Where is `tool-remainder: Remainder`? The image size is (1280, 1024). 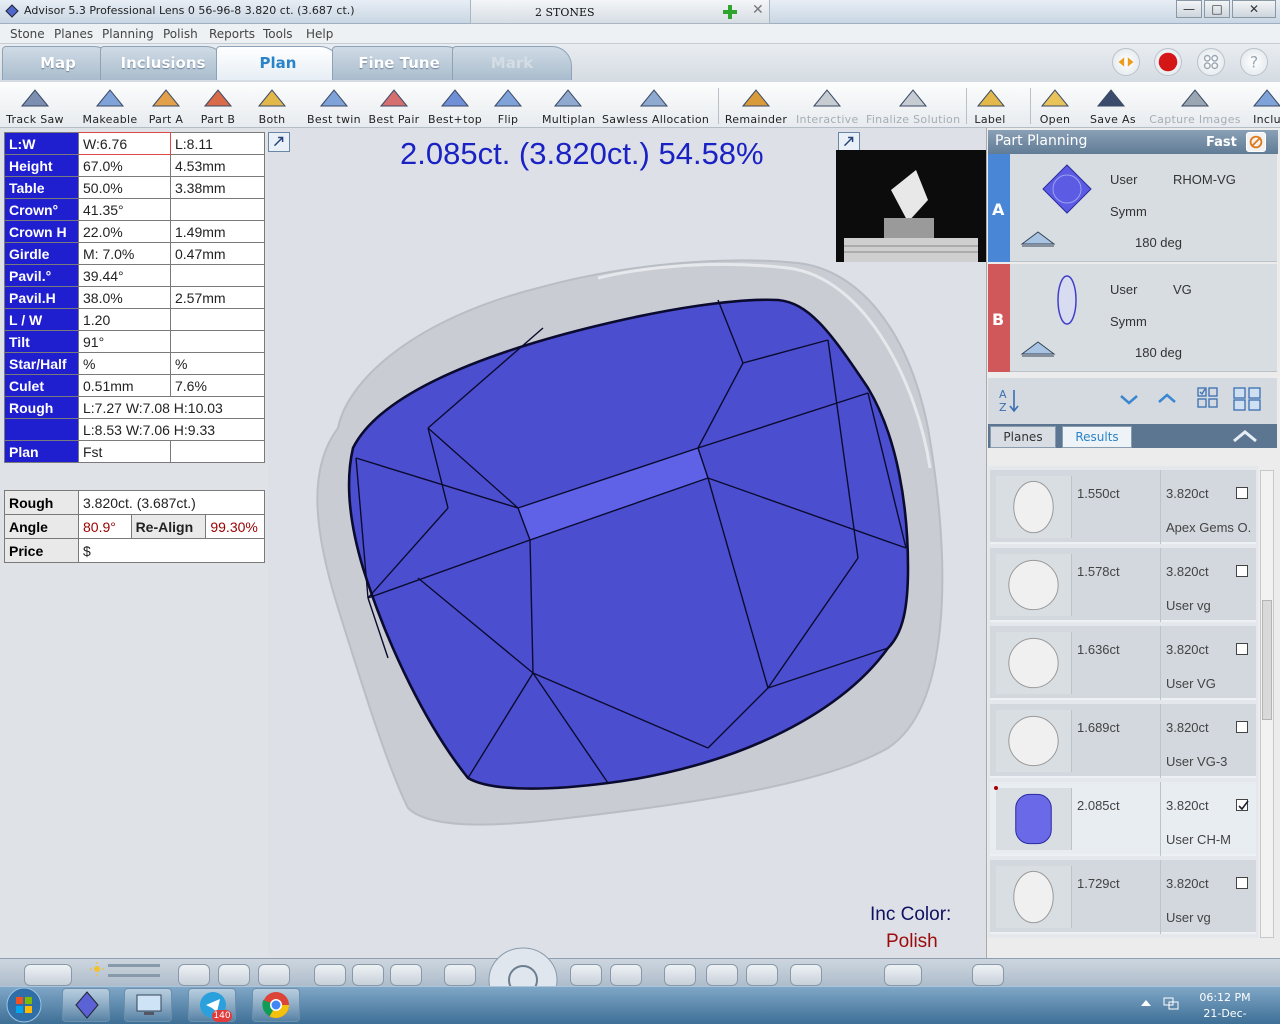
tool-remainder: Remainder is located at coordinates (756, 106).